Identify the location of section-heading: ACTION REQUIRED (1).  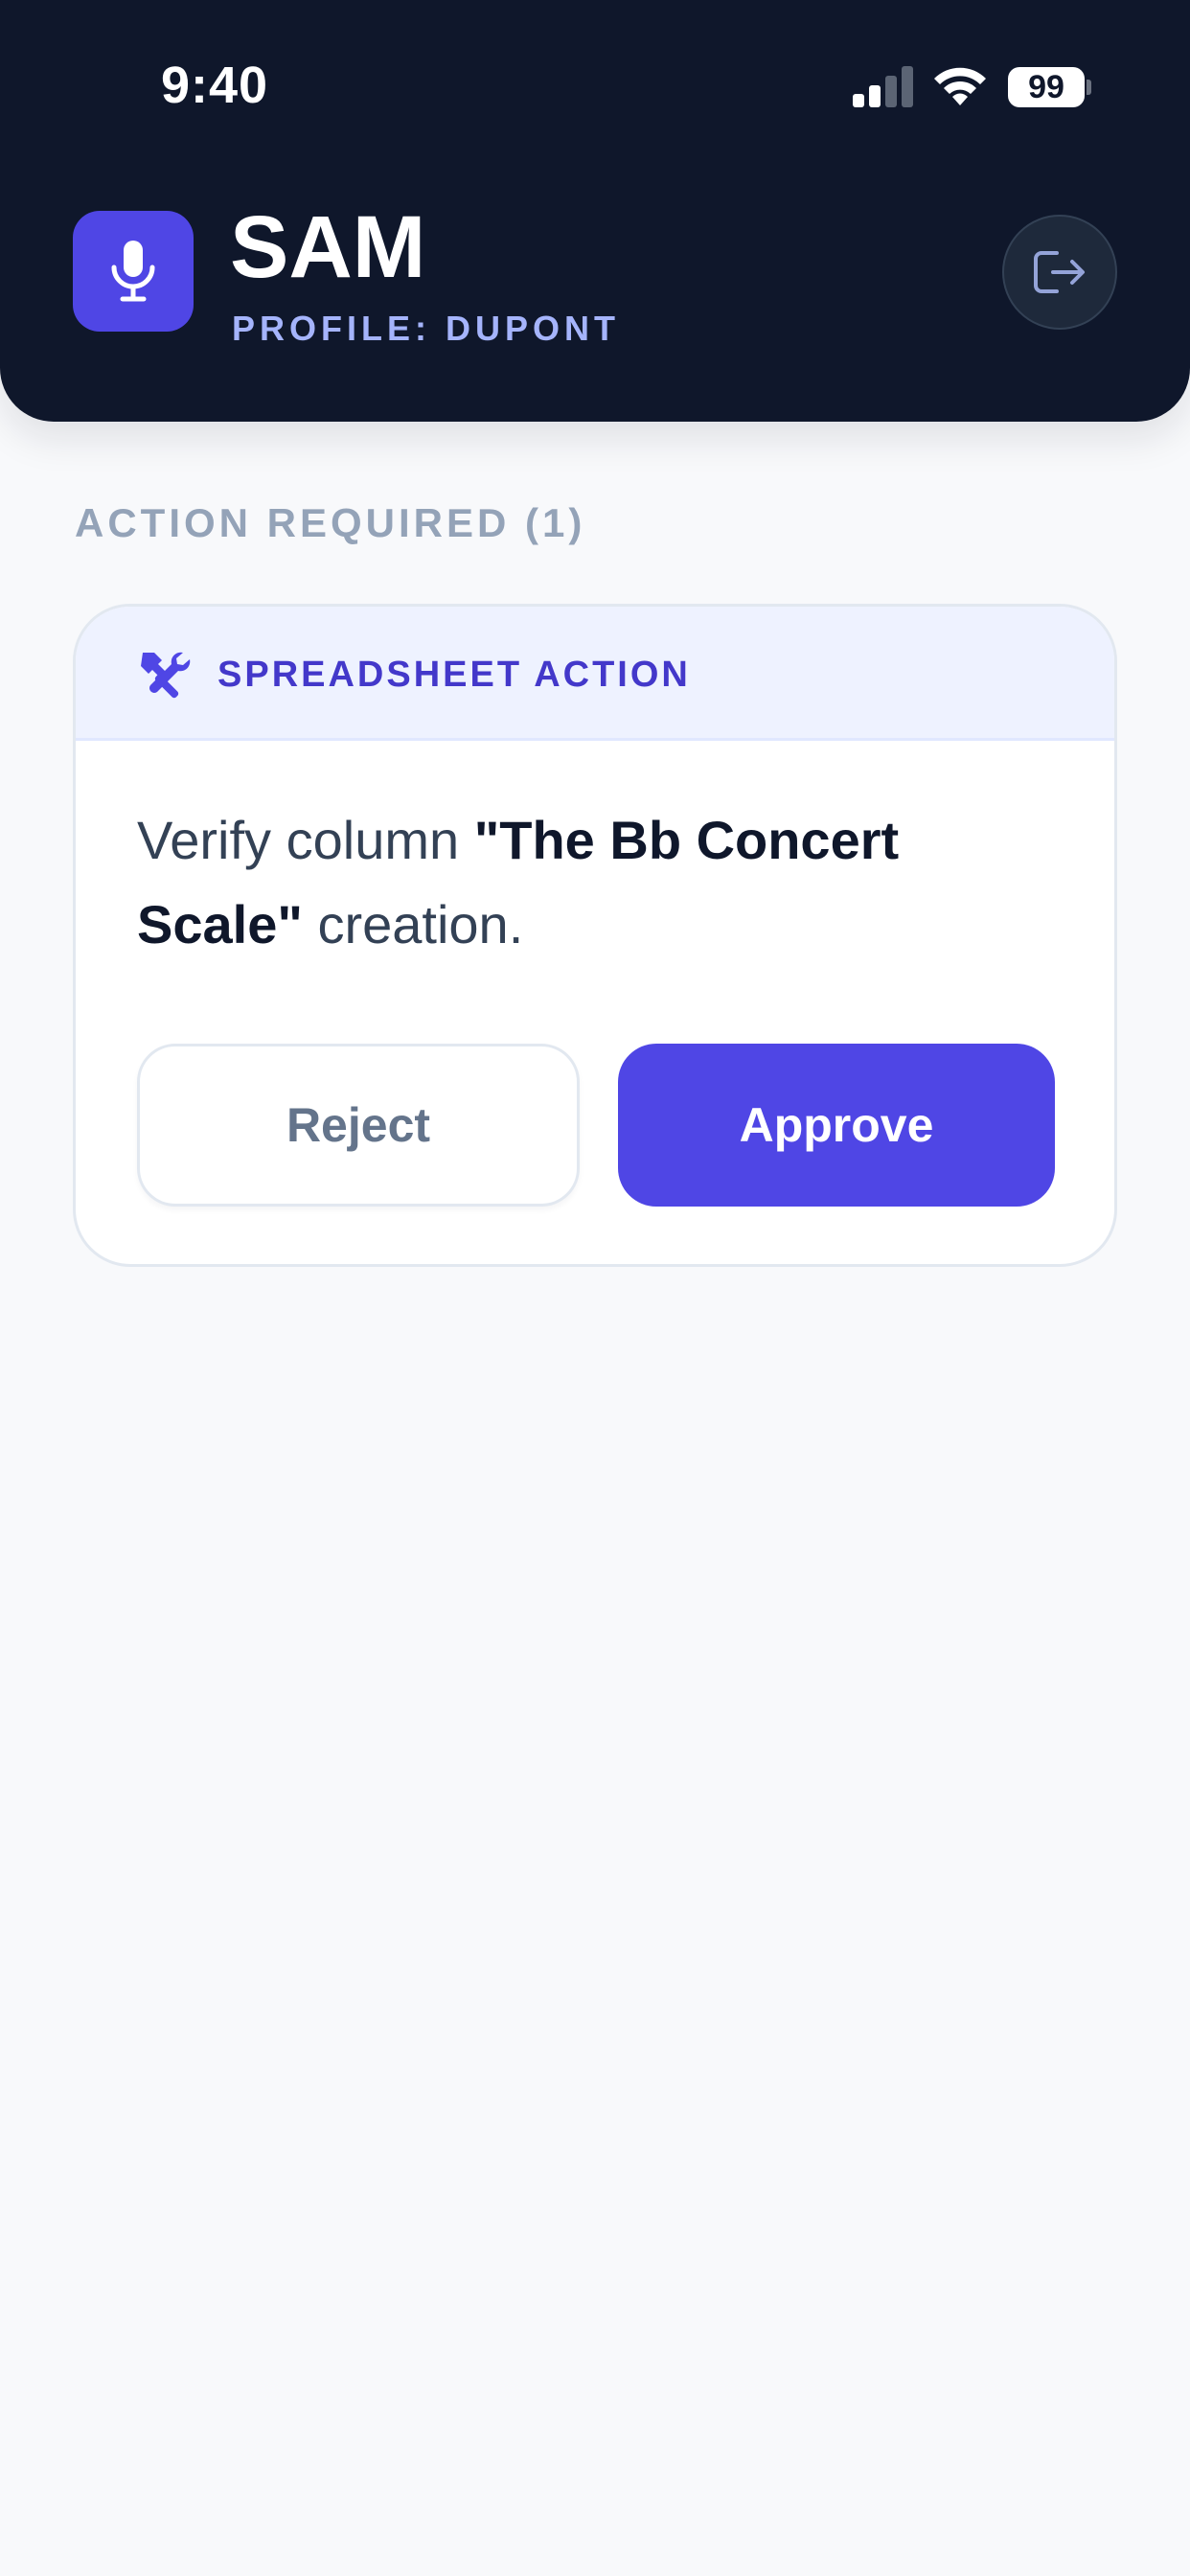
(331, 522).